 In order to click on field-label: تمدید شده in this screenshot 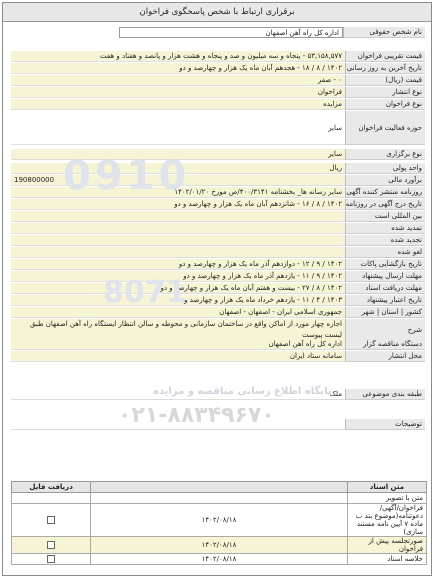, I will do `click(385, 228)`.